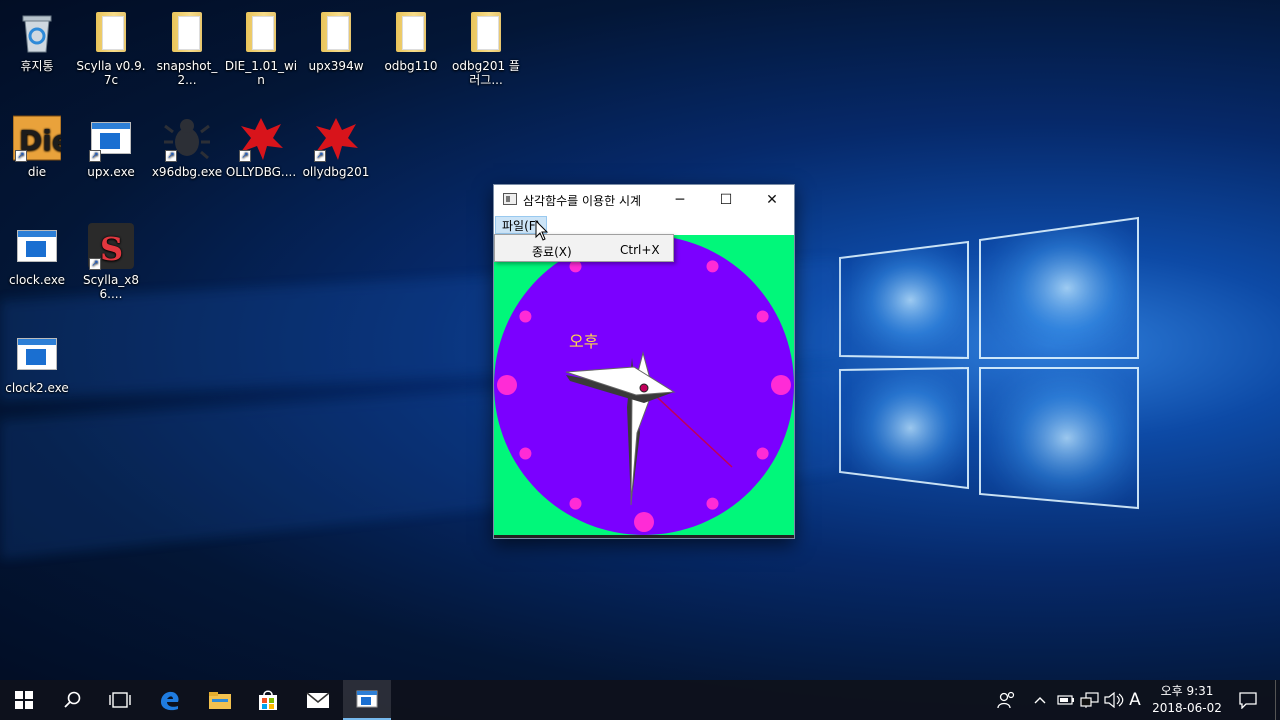 This screenshot has height=720, width=1280. I want to click on menu-item-exit: 종료(X) Ctrl+X, so click(584, 248).